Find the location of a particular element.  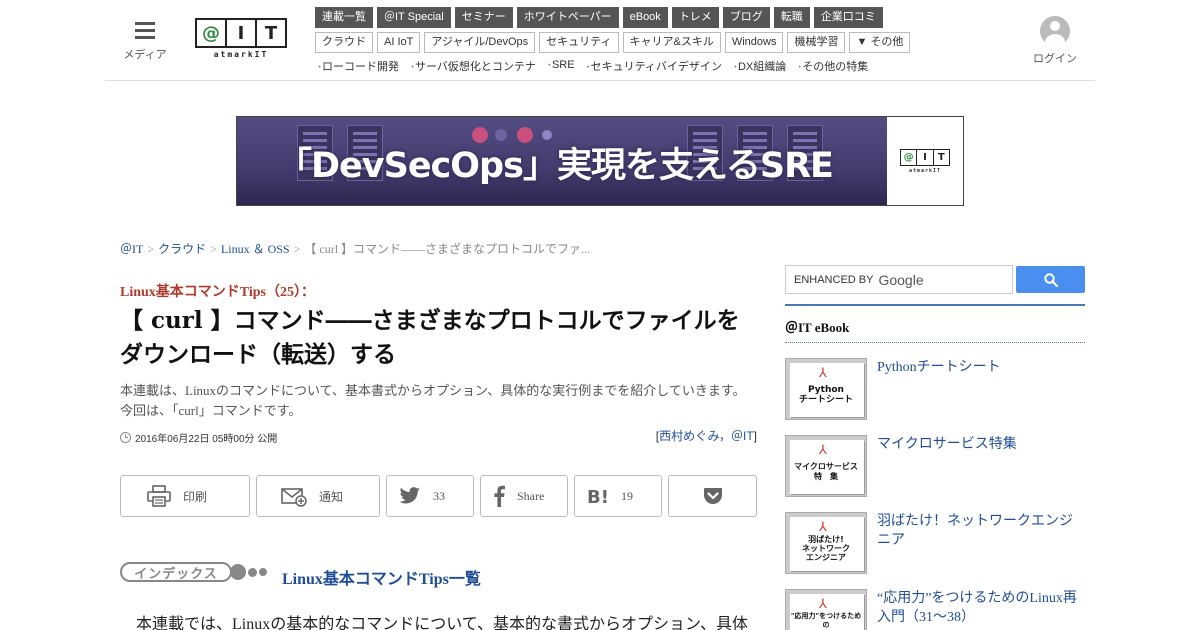

banner-artwork: 「DevSecOps」実現を支えるSRE is located at coordinates (562, 161).